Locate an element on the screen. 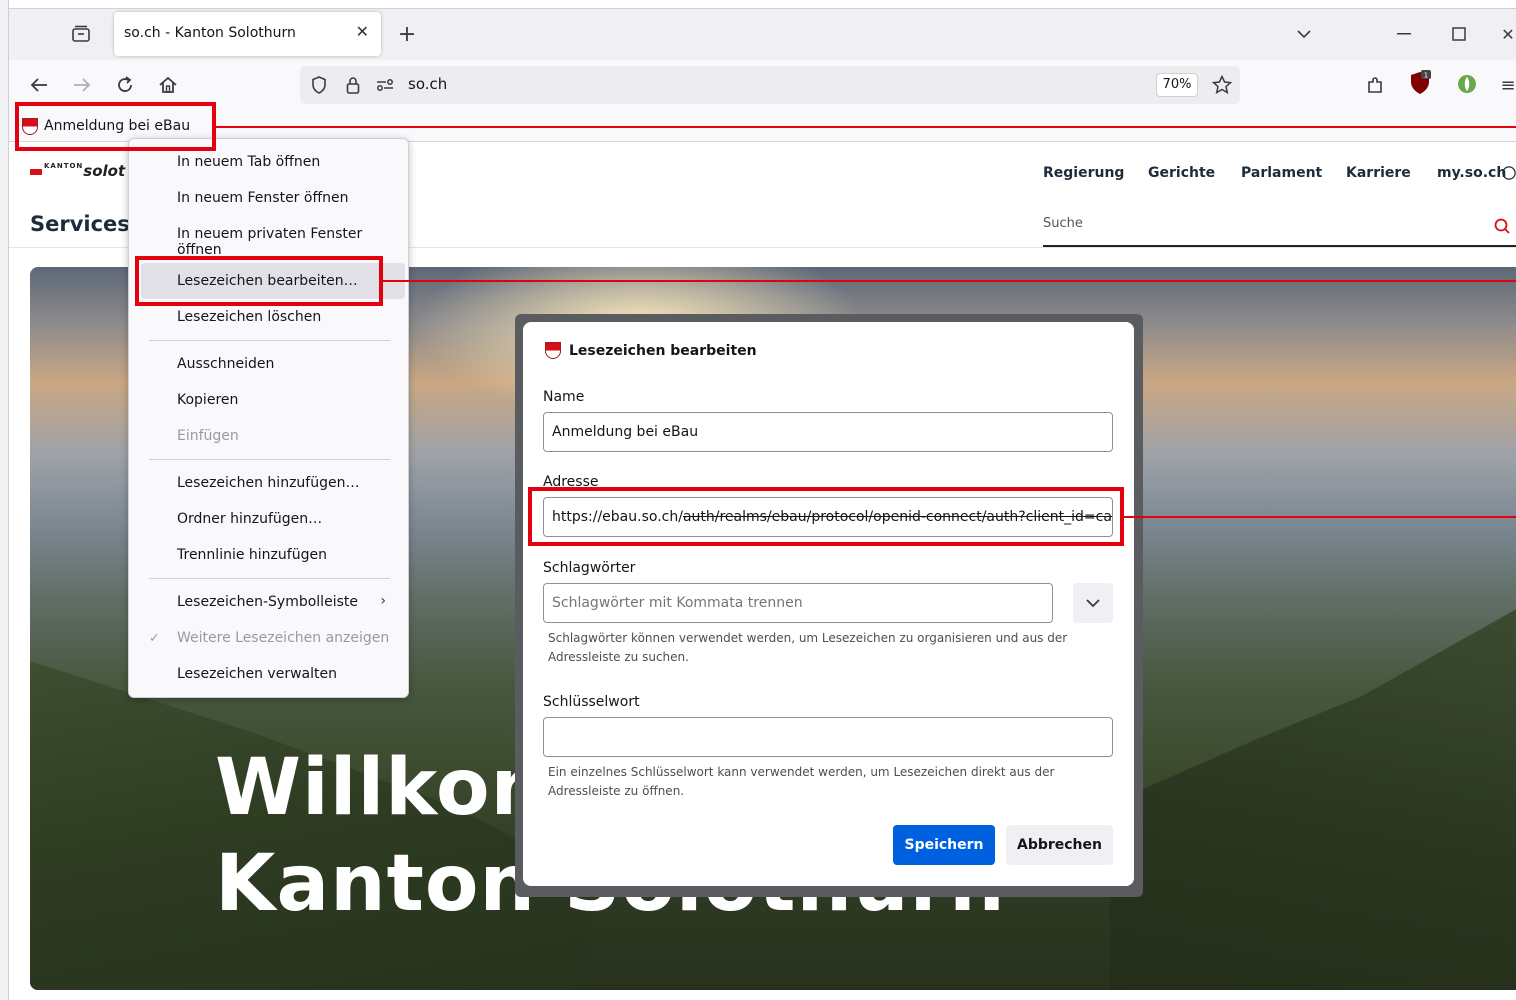 Image resolution: width=1516 pixels, height=1000 pixels. dialog-title: Lesezeichen bearbeiten is located at coordinates (651, 350).